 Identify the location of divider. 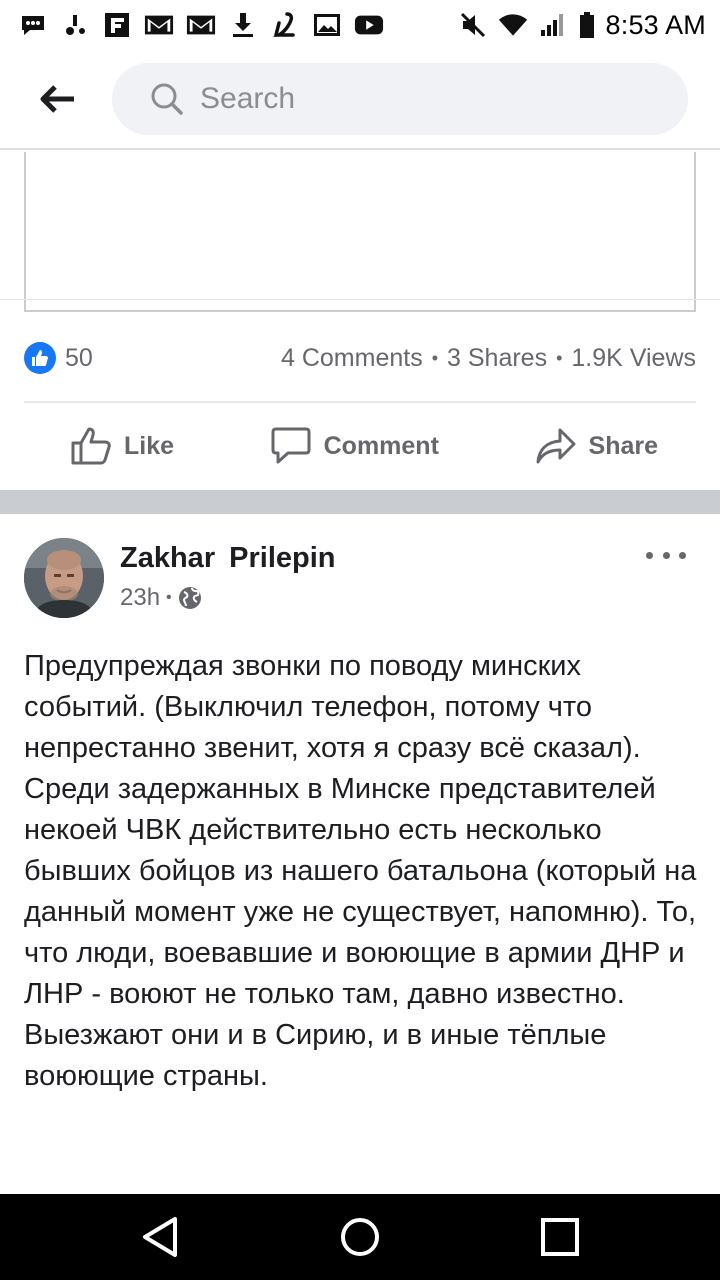
(360, 402).